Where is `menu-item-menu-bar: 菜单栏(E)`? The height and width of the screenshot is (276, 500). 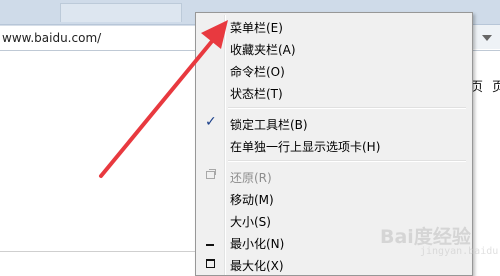 menu-item-menu-bar: 菜单栏(E) is located at coordinates (334, 26).